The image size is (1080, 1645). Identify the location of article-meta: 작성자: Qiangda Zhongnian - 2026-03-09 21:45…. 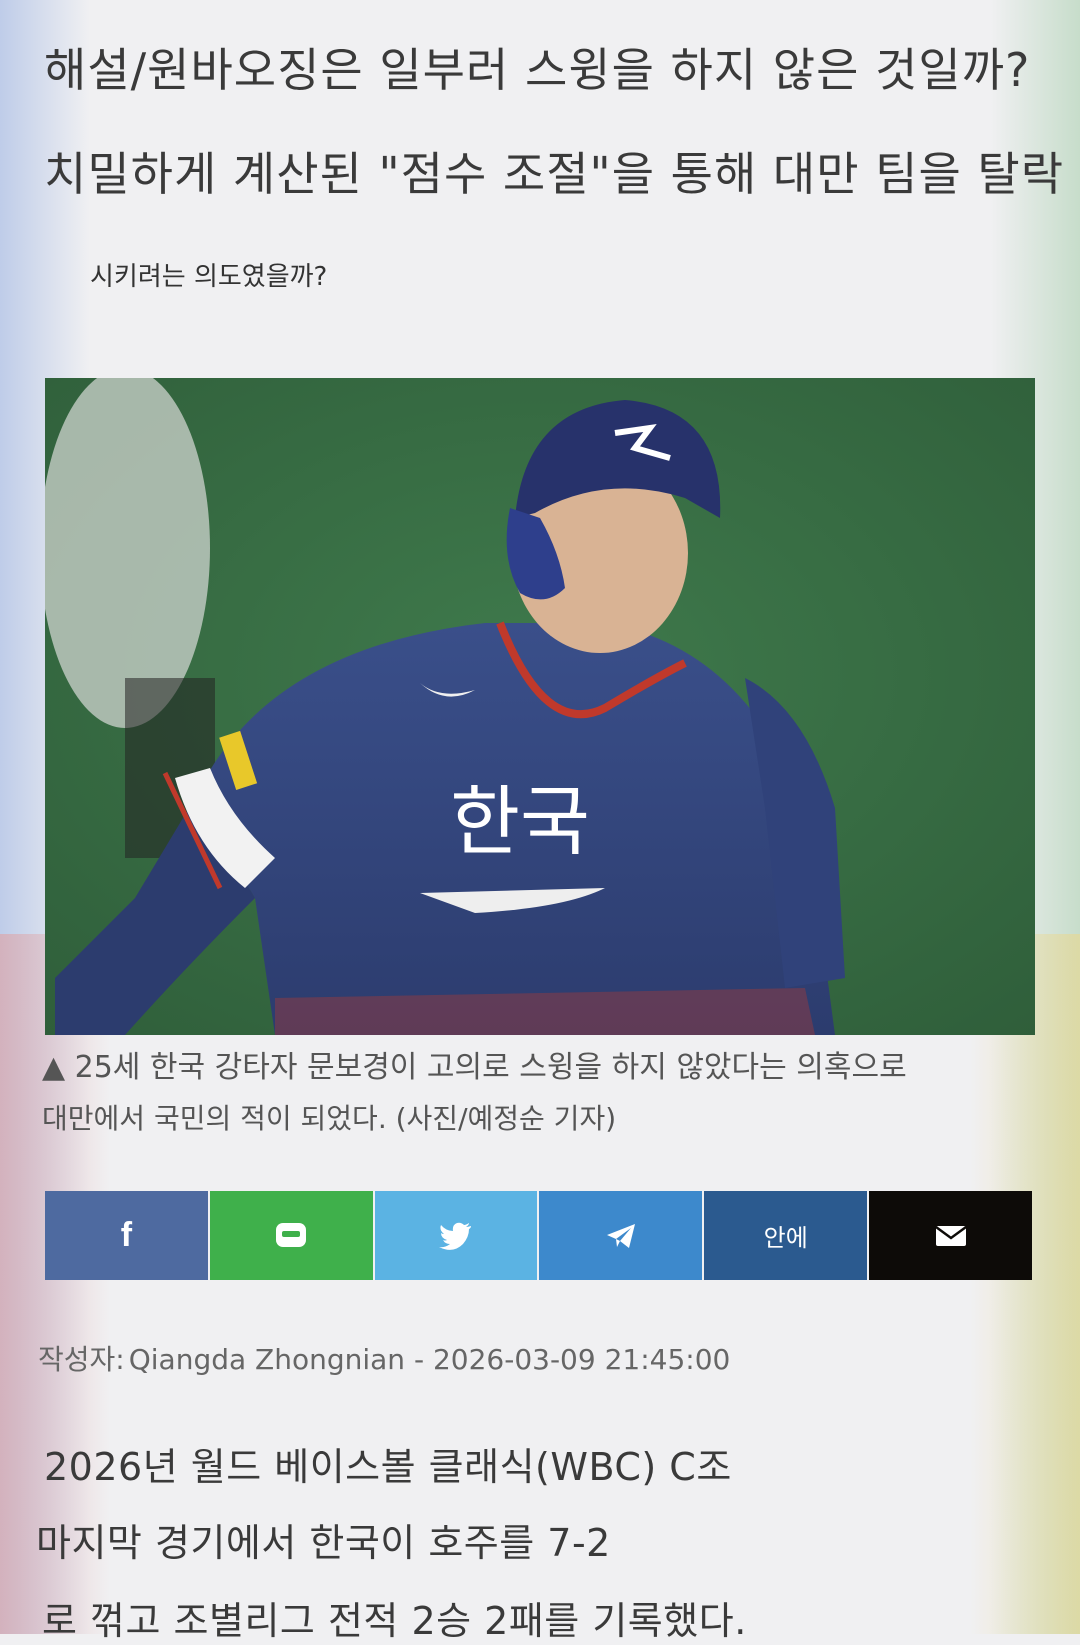
(384, 1358).